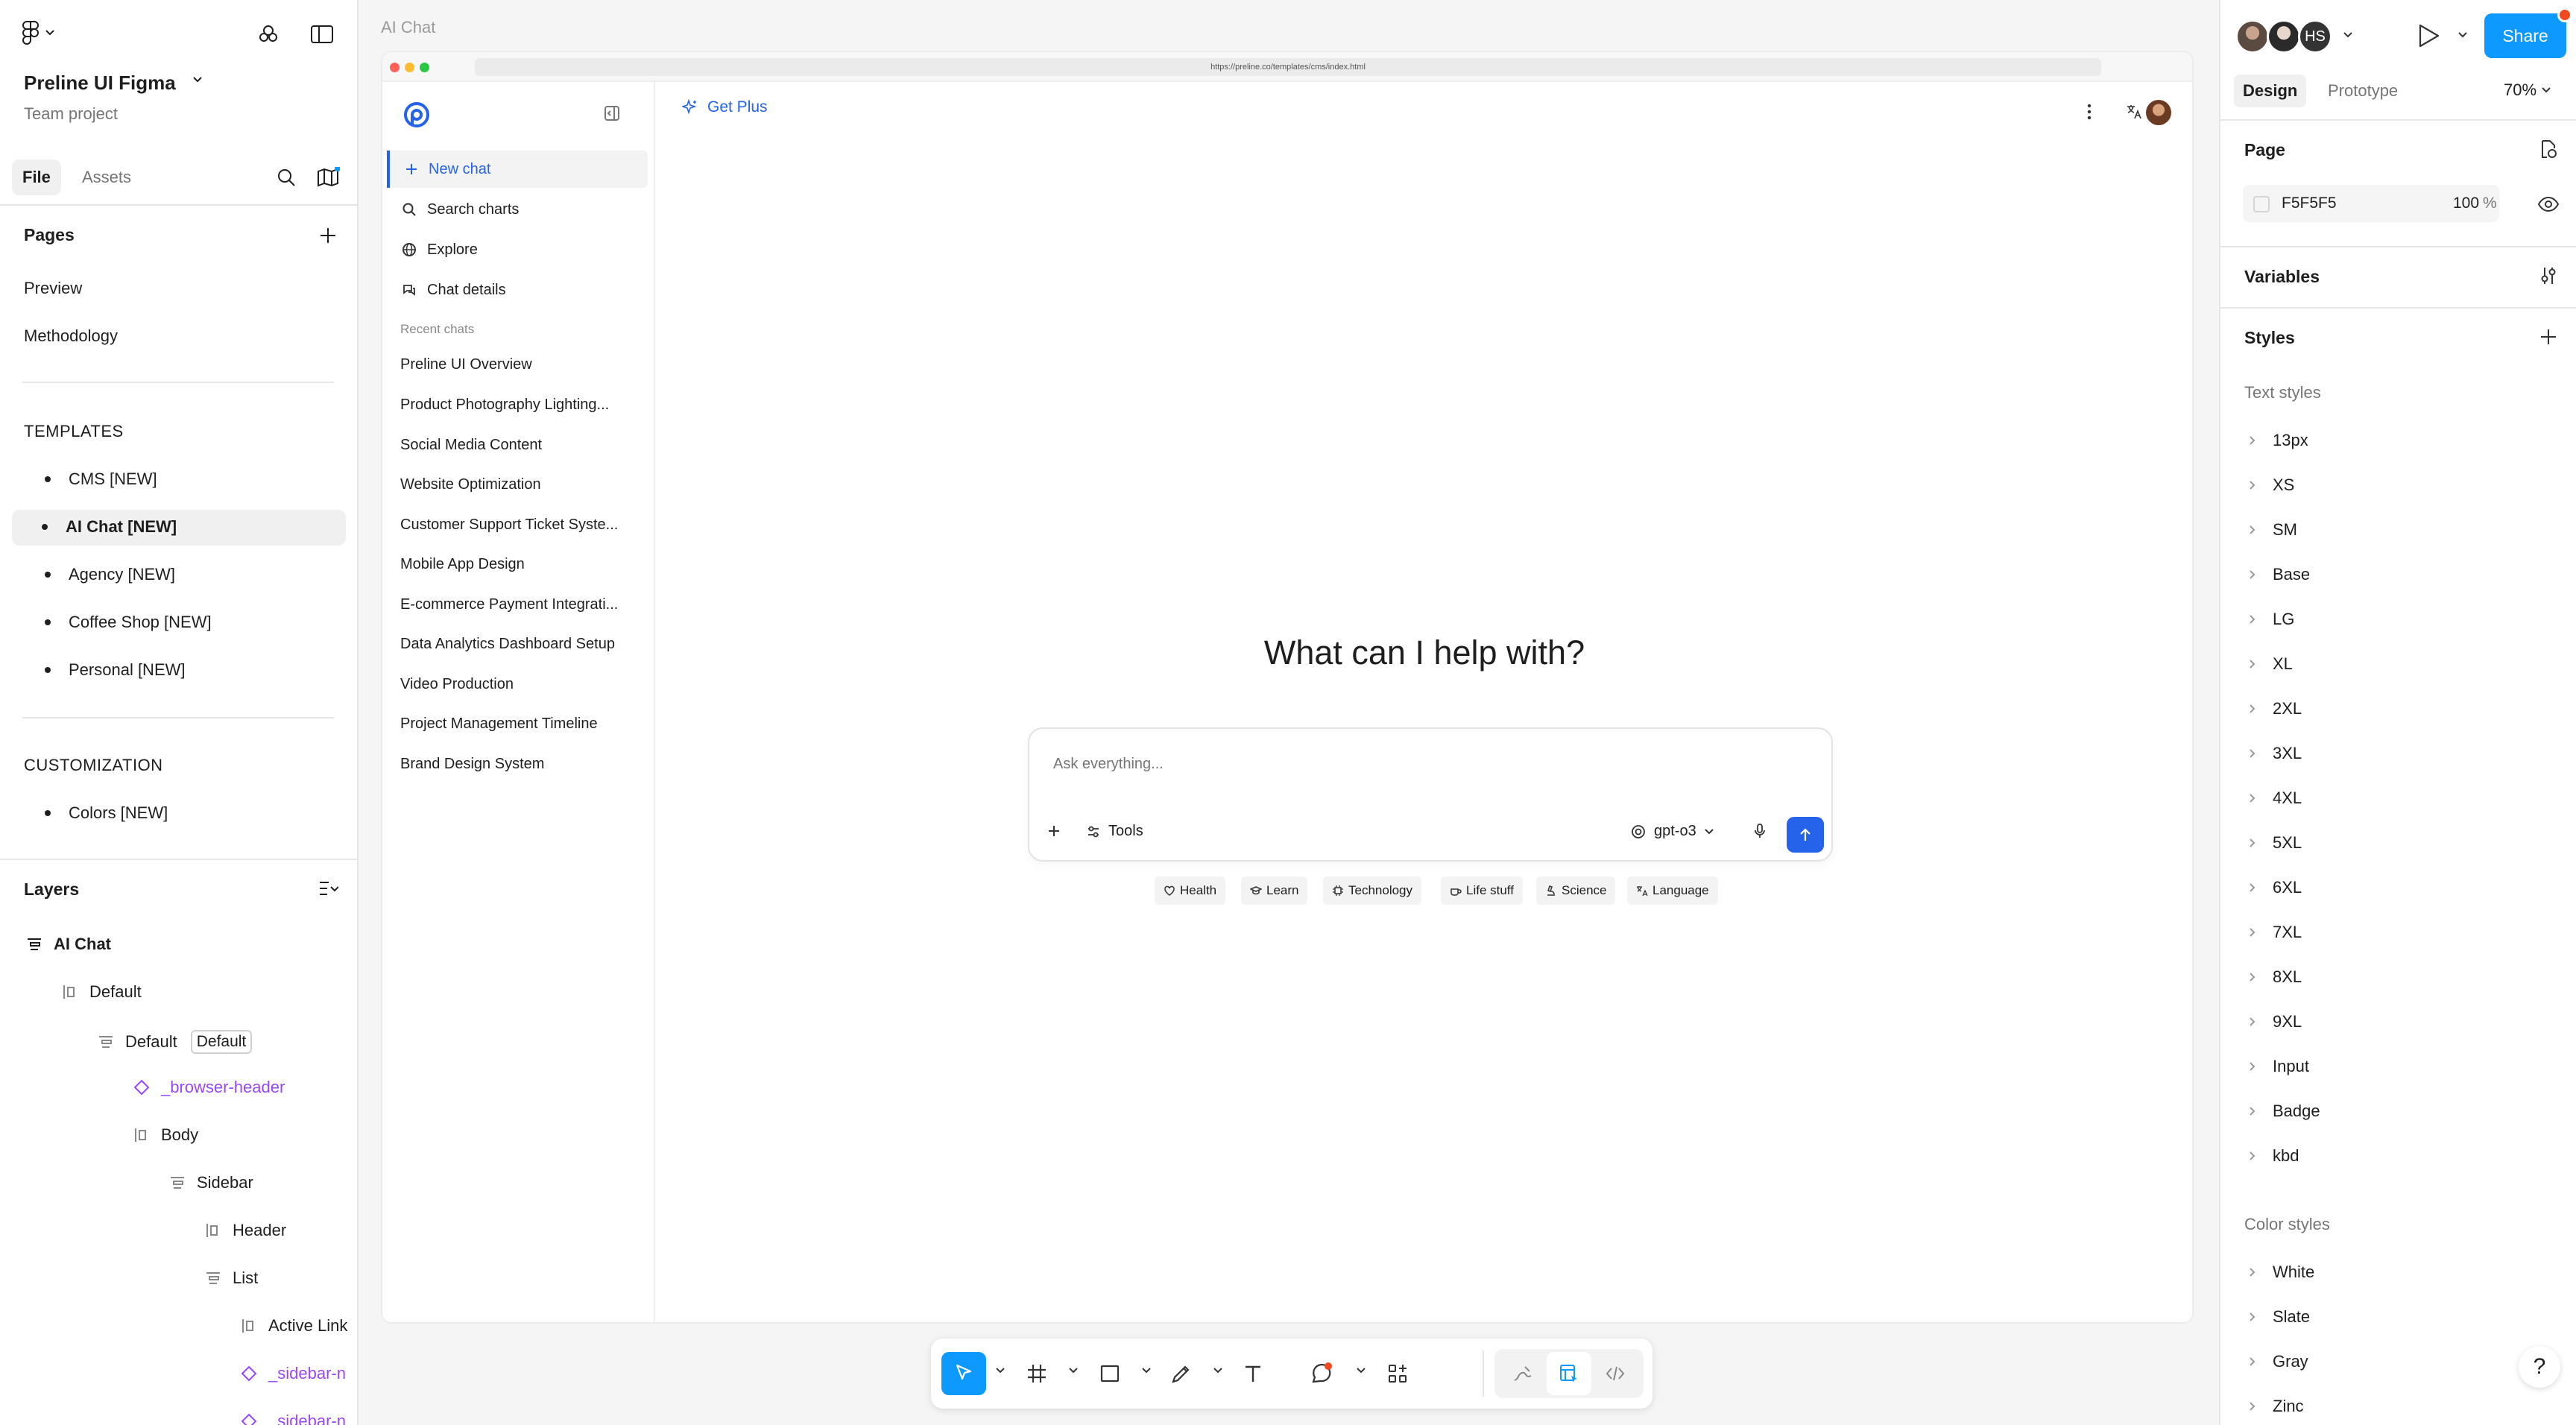 Image resolution: width=2576 pixels, height=1425 pixels. I want to click on more-vertical-icon, so click(2089, 112).